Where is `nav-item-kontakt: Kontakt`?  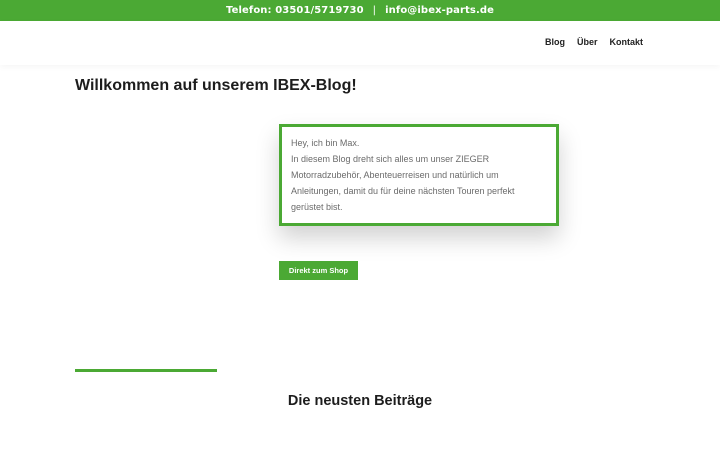 nav-item-kontakt: Kontakt is located at coordinates (627, 42).